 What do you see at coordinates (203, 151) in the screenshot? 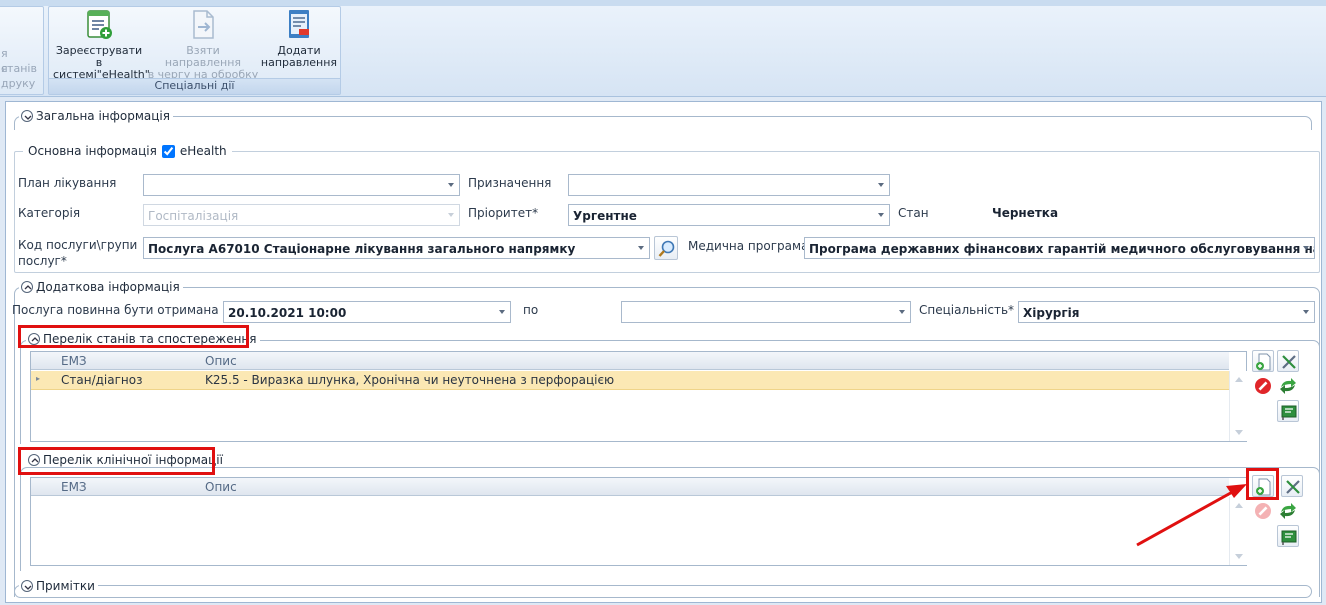
I see `ehealth-label: eHealth` at bounding box center [203, 151].